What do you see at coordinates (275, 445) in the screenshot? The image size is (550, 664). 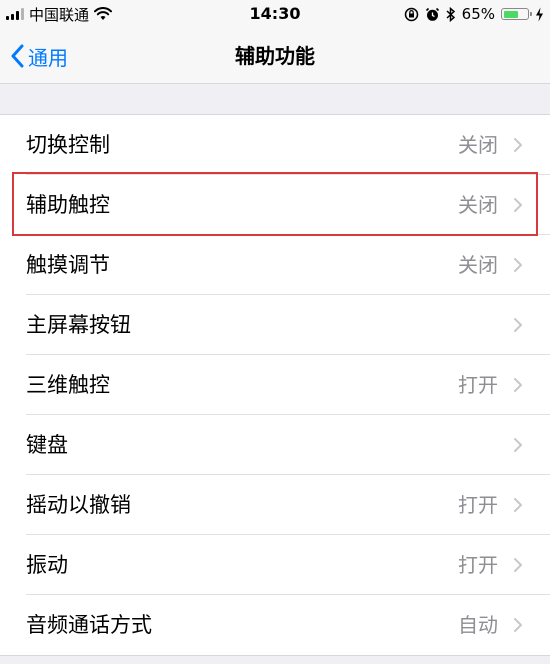 I see `settings-row-keyboard: 键盘` at bounding box center [275, 445].